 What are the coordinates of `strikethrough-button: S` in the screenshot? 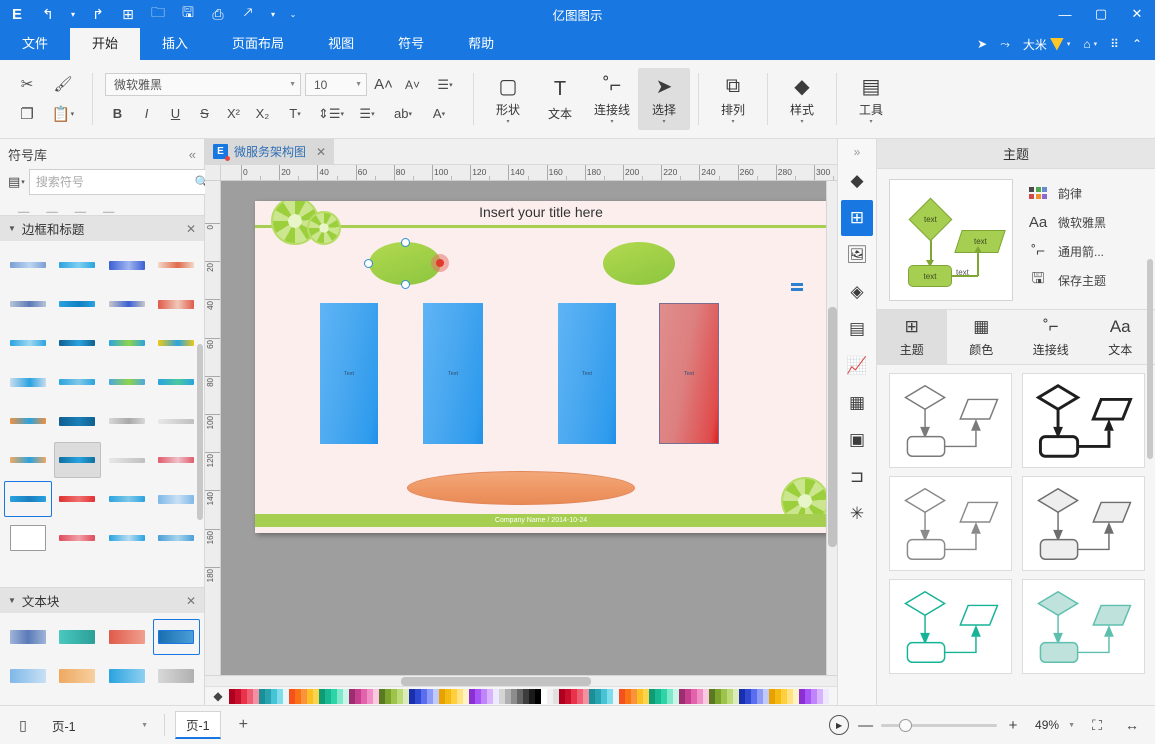 It's located at (204, 113).